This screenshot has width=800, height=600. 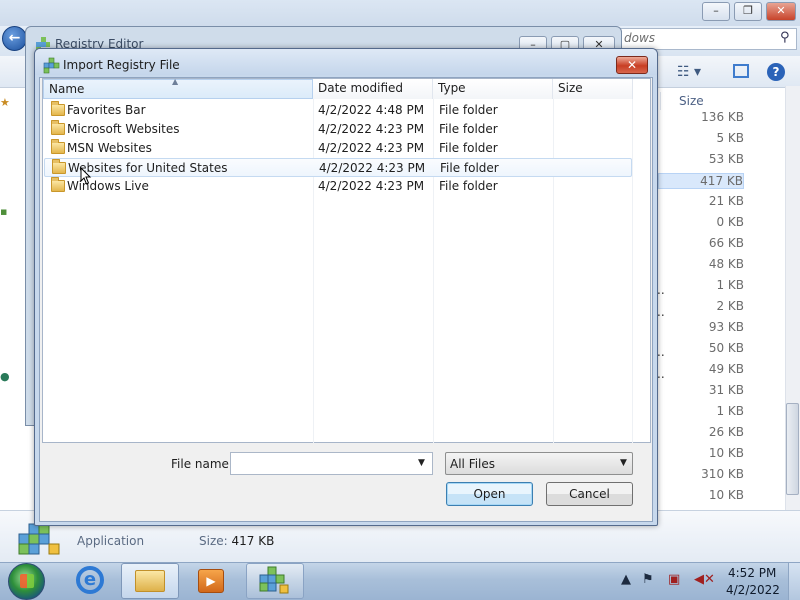 What do you see at coordinates (489, 494) in the screenshot?
I see `open-button: Open` at bounding box center [489, 494].